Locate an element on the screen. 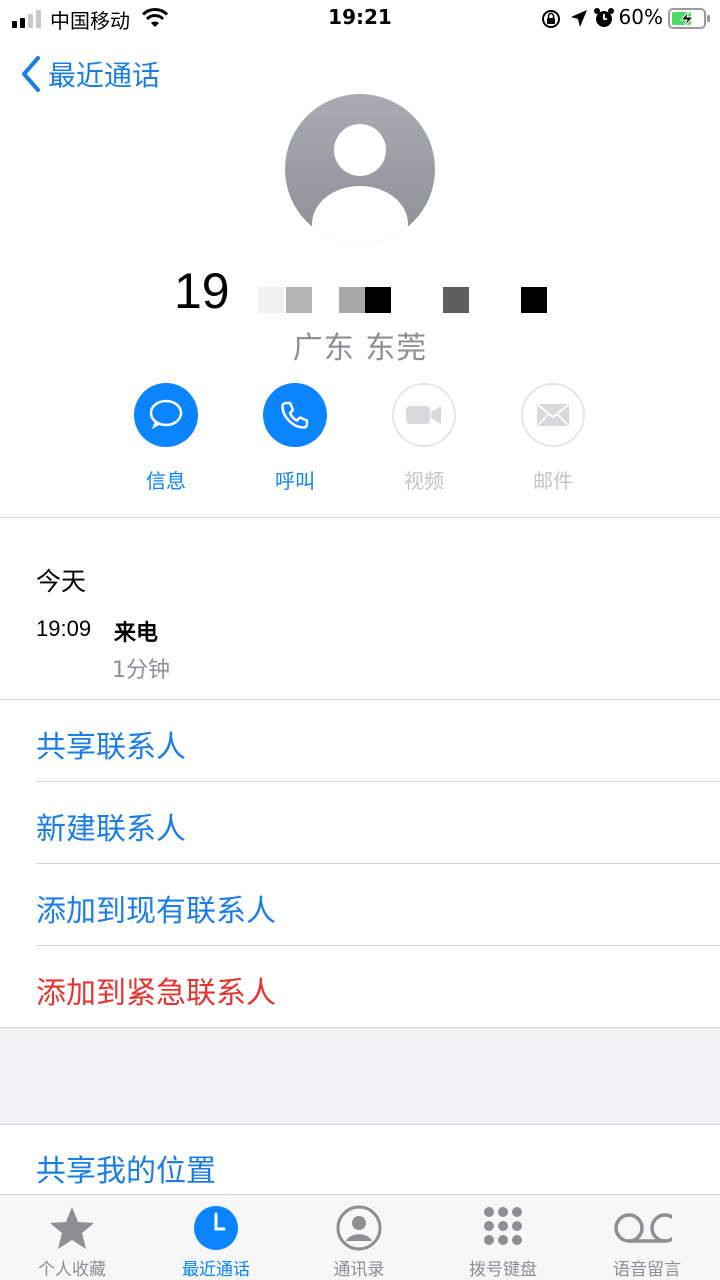  back-label: 最近通话 is located at coordinates (104, 75).